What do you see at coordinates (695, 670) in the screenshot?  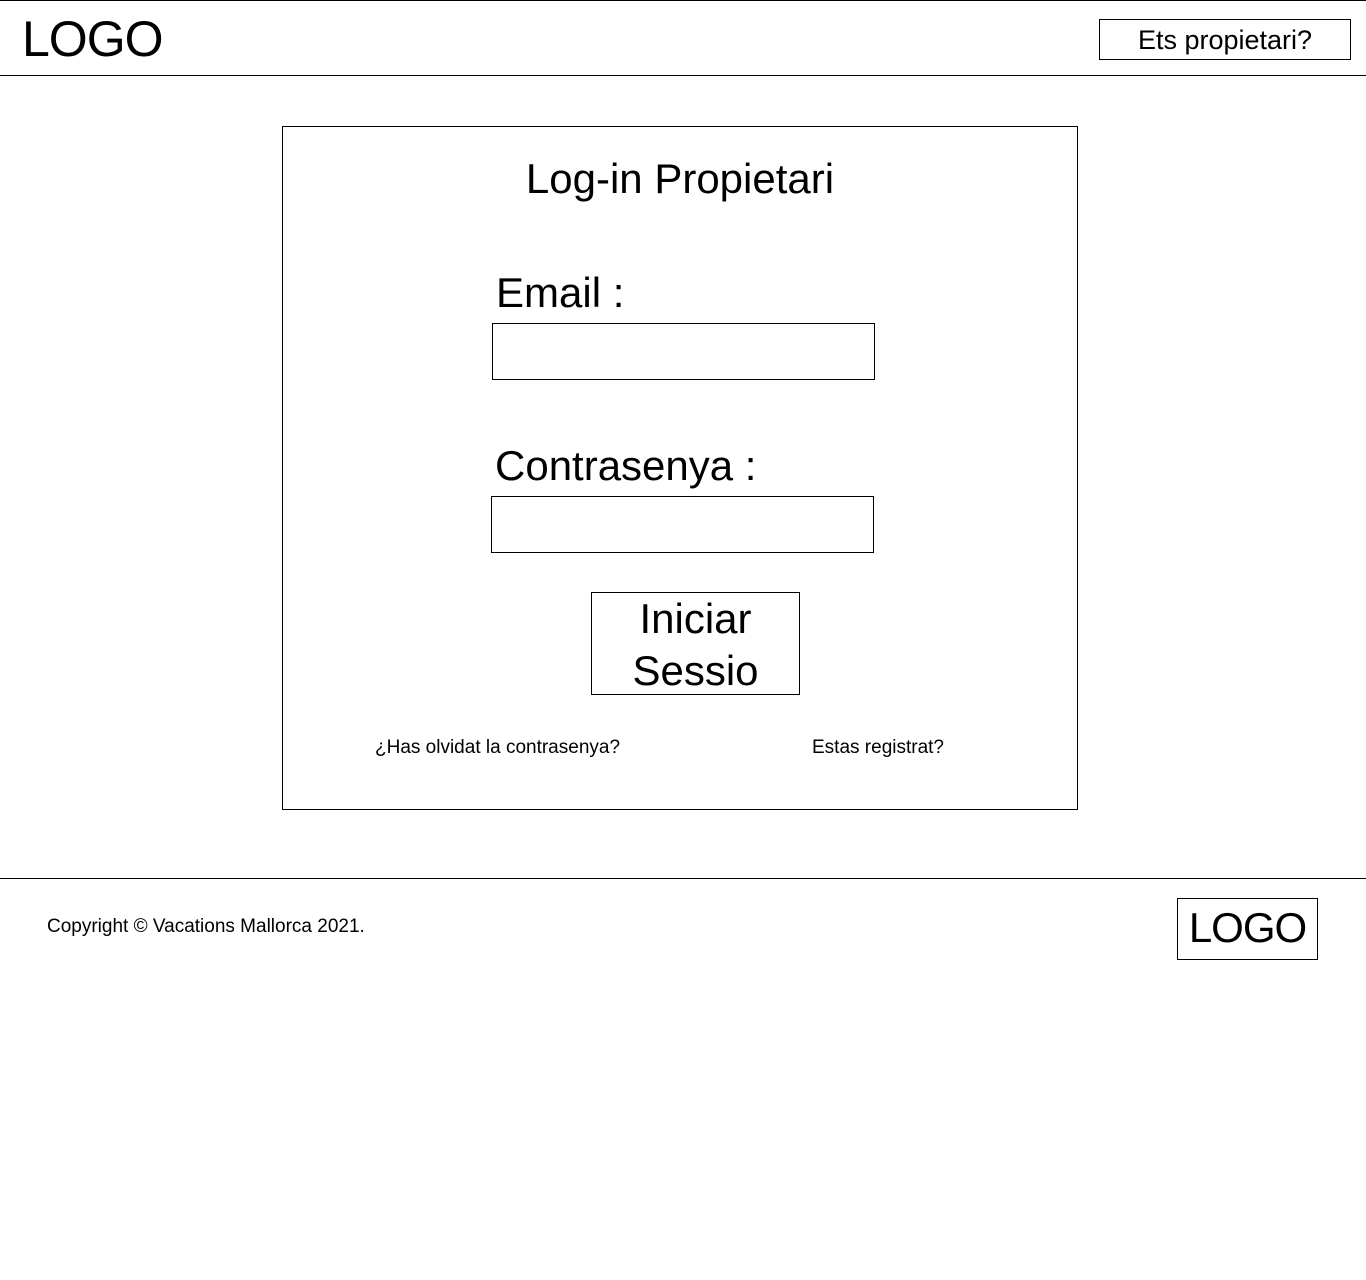 I see `login-button-label-line2: Sessio` at bounding box center [695, 670].